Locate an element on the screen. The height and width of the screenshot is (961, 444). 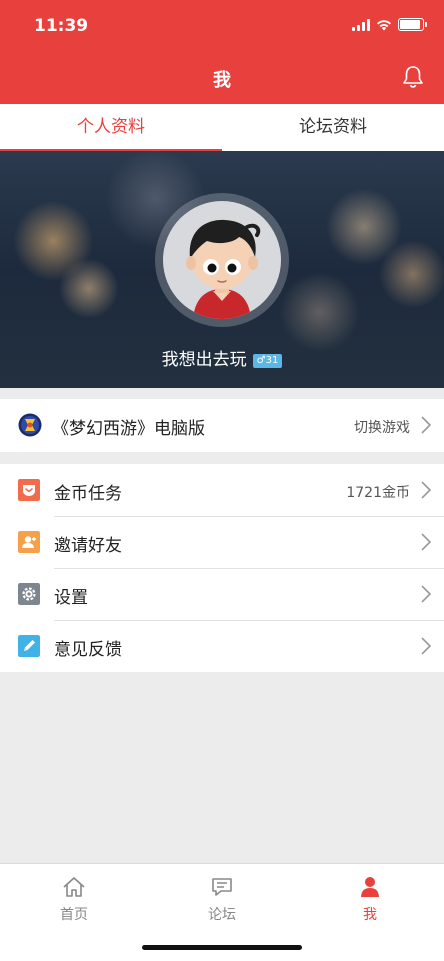
battery-icon is located at coordinates (412, 24).